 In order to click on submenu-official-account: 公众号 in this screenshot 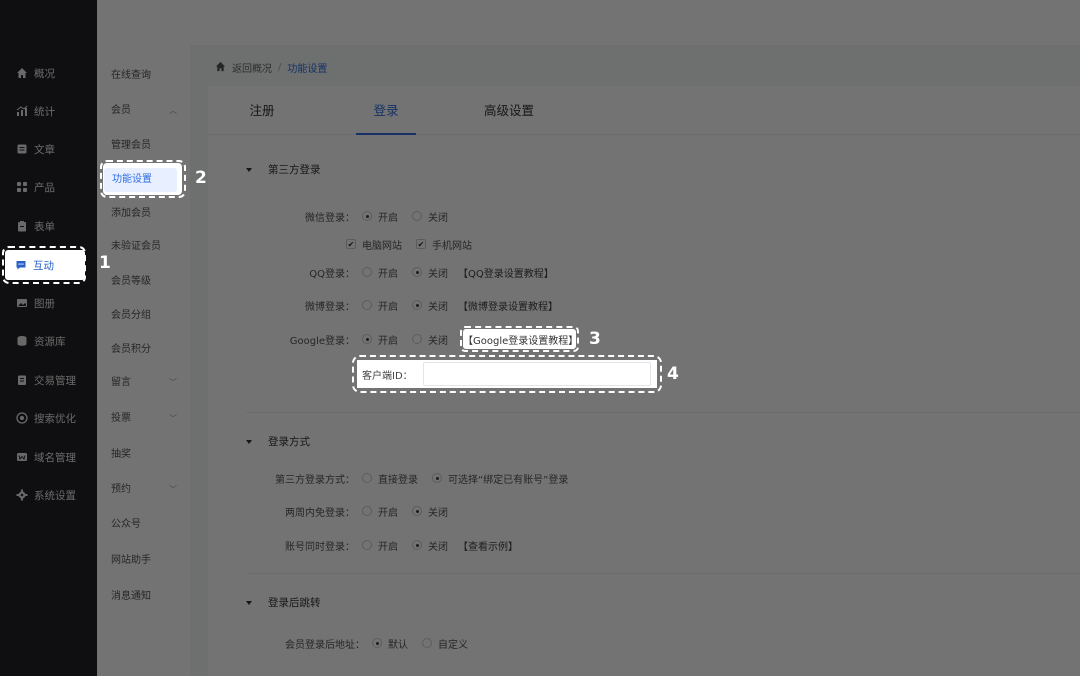, I will do `click(144, 525)`.